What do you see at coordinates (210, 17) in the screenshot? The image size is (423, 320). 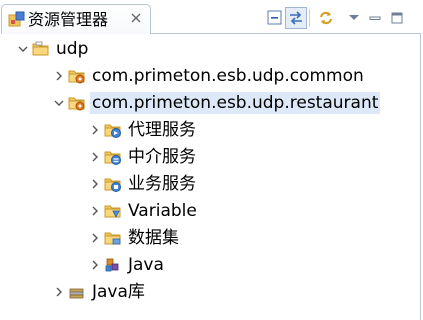 I see `view-header: 资源管理器` at bounding box center [210, 17].